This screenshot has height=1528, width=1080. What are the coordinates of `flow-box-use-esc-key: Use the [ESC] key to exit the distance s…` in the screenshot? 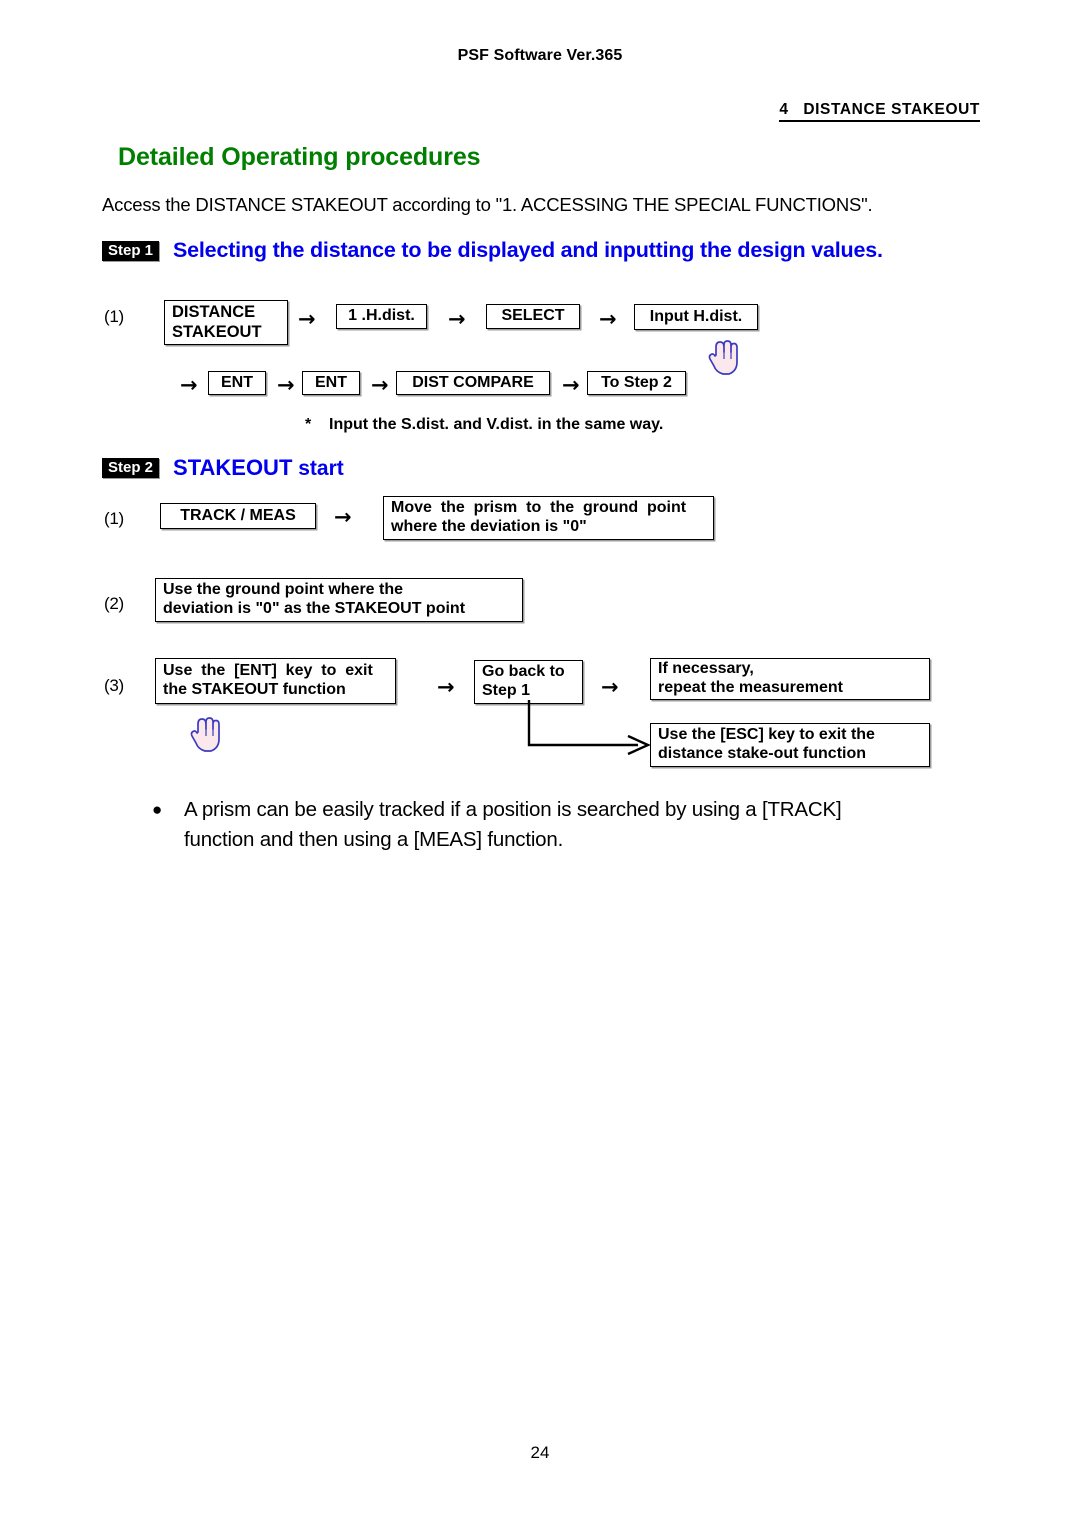 It's located at (790, 745).